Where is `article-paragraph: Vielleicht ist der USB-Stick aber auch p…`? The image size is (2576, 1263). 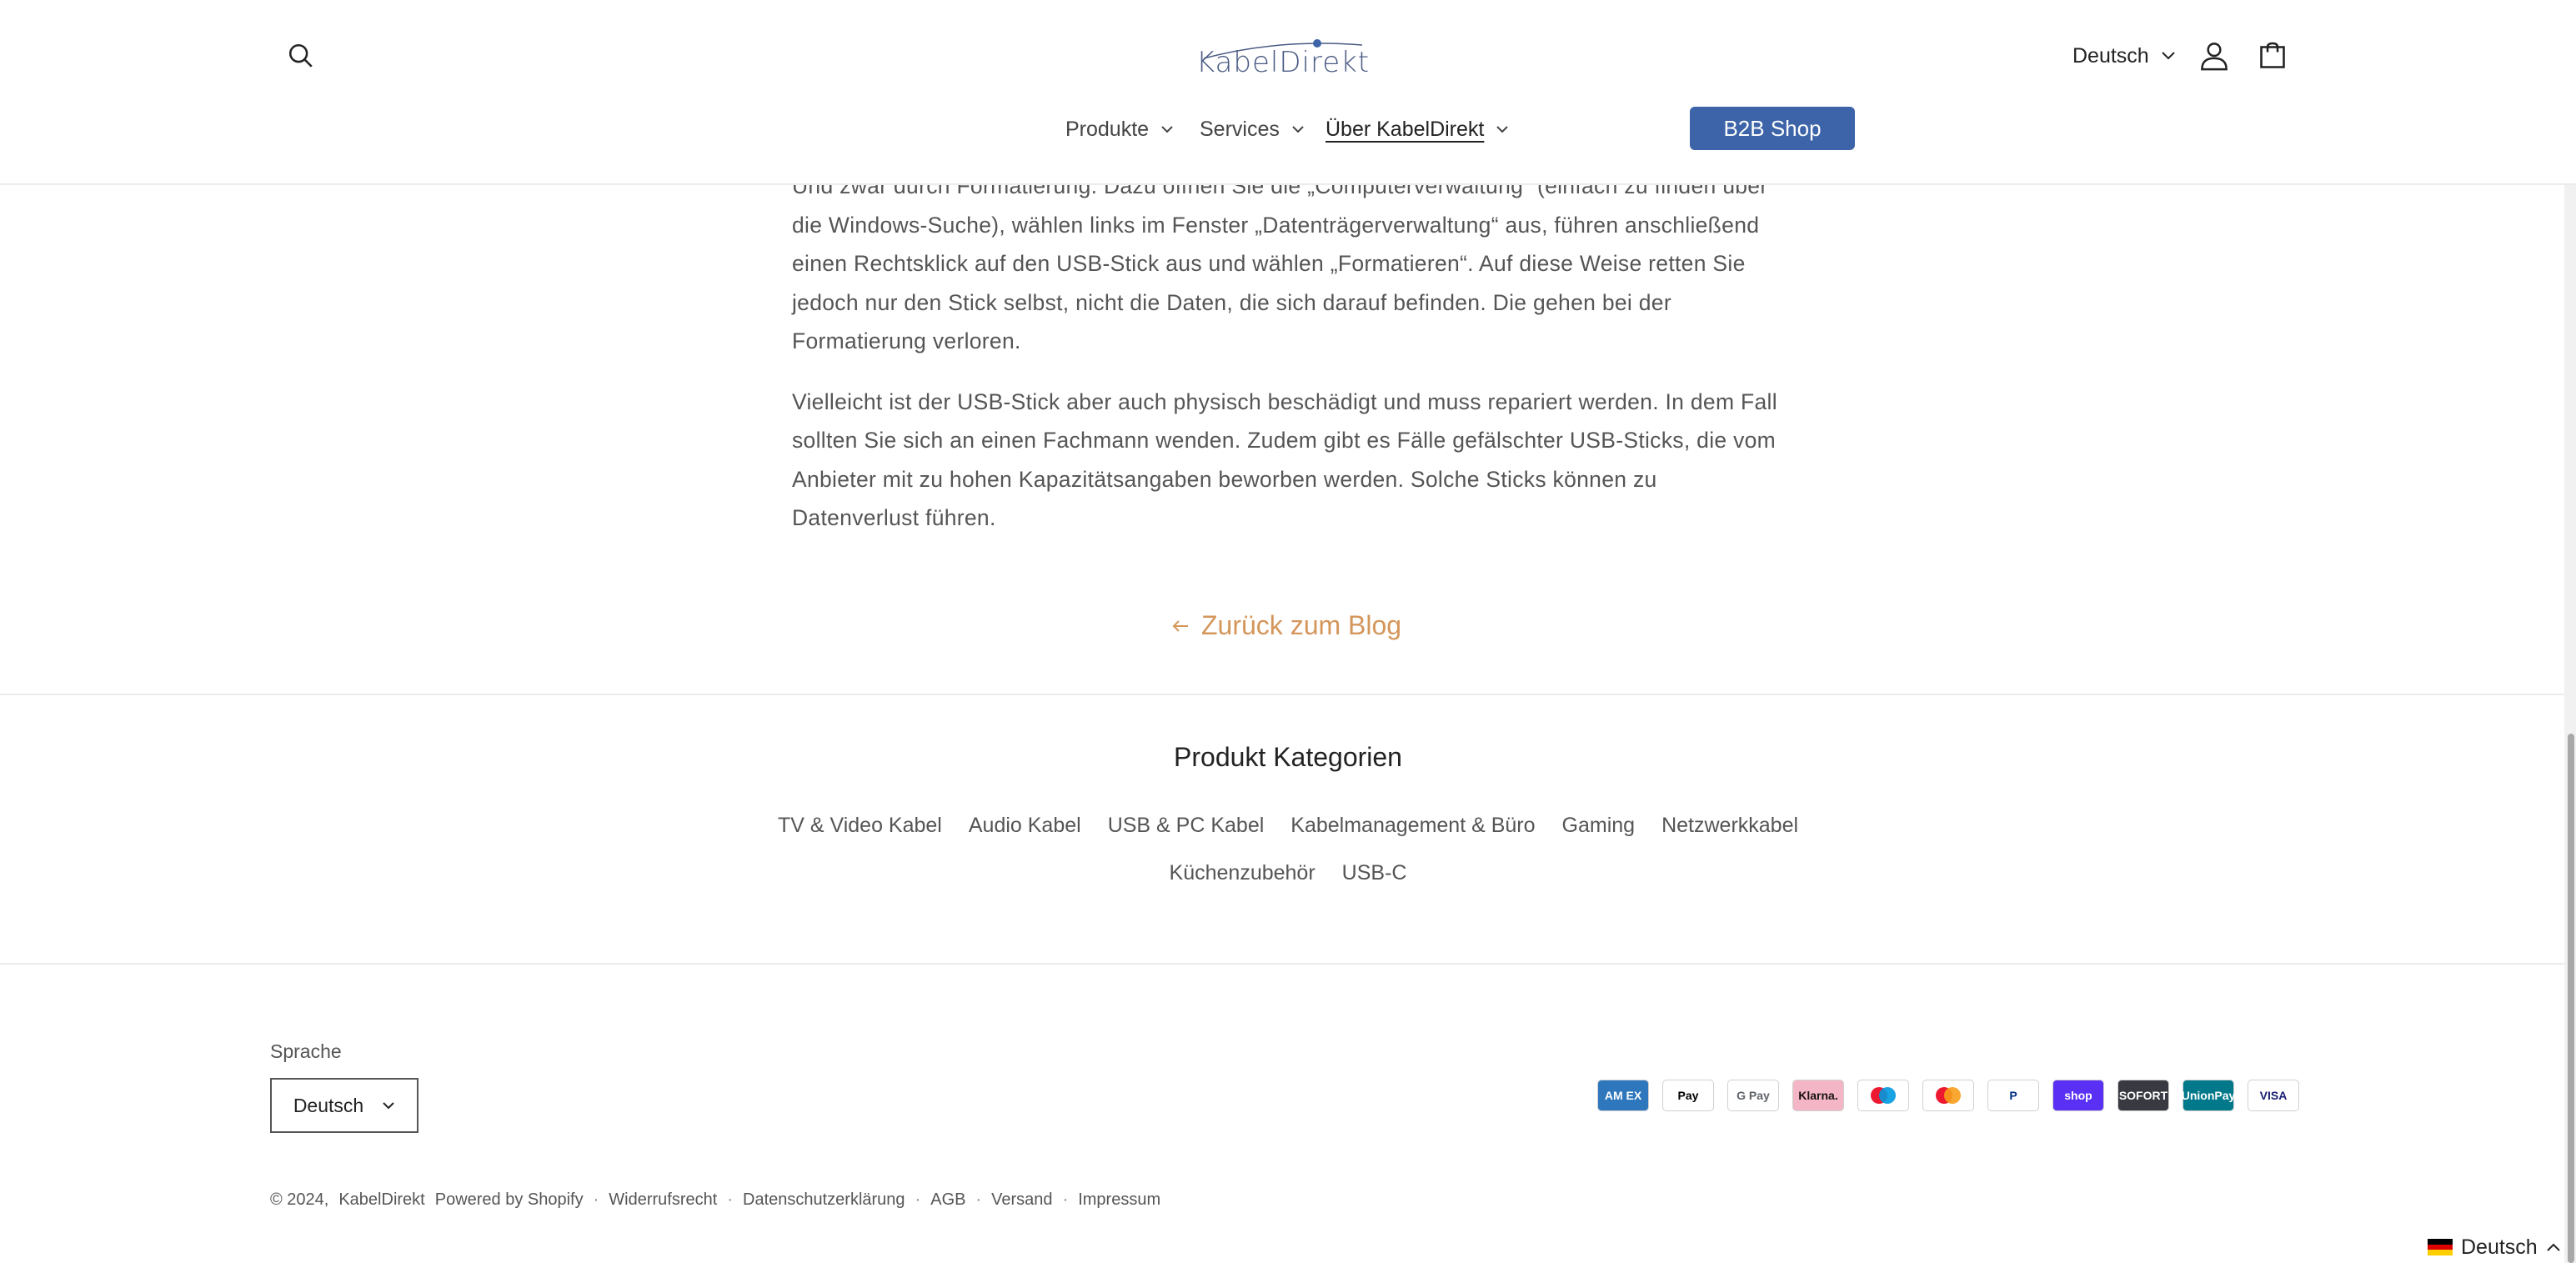 article-paragraph: Vielleicht ist der USB-Stick aber auch p… is located at coordinates (1284, 459).